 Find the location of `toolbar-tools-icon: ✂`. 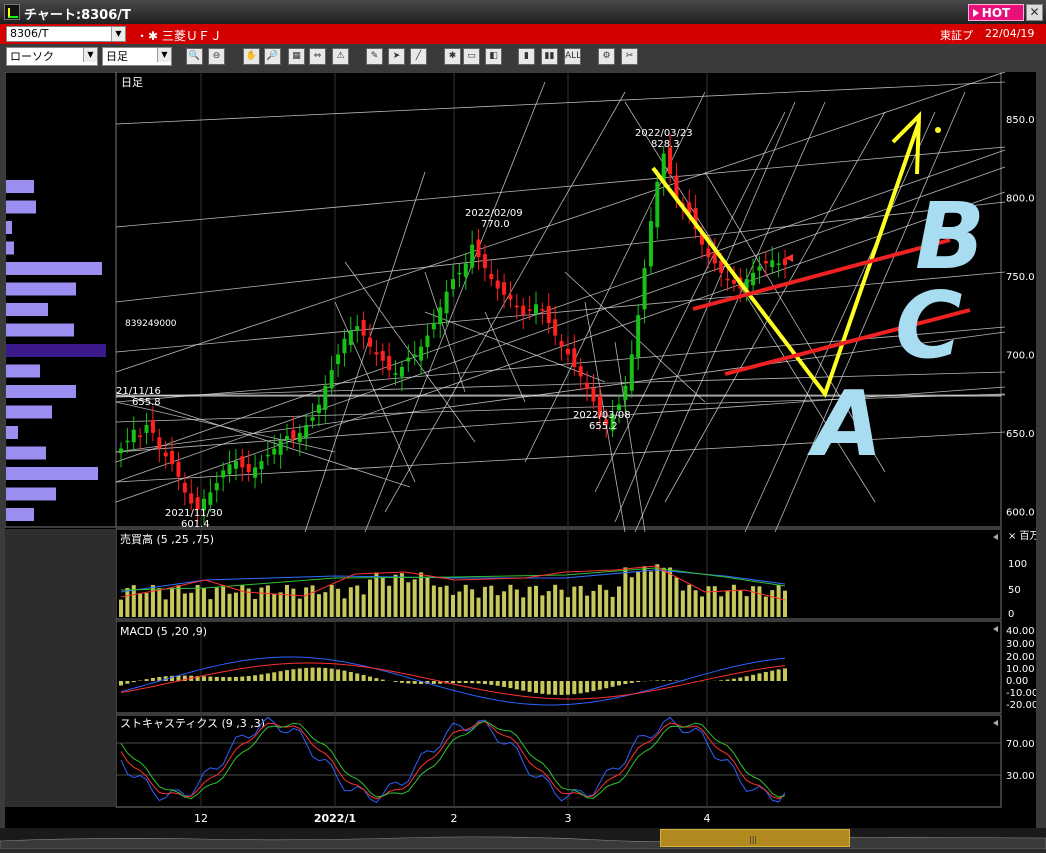

toolbar-tools-icon: ✂ is located at coordinates (629, 56).